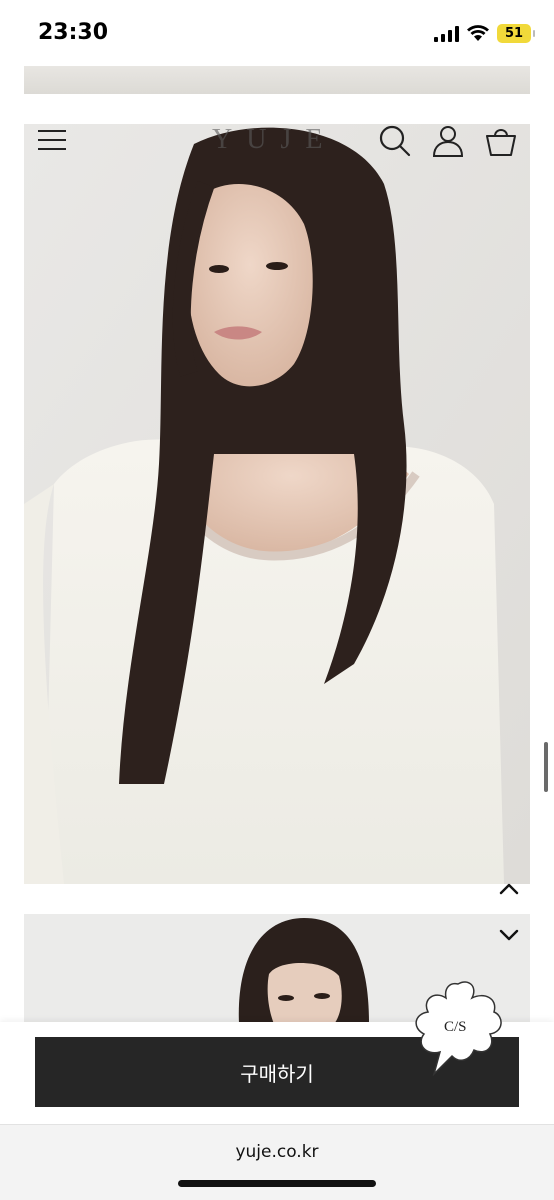 This screenshot has height=1200, width=554. I want to click on brand-logo: YUJE, so click(274, 140).